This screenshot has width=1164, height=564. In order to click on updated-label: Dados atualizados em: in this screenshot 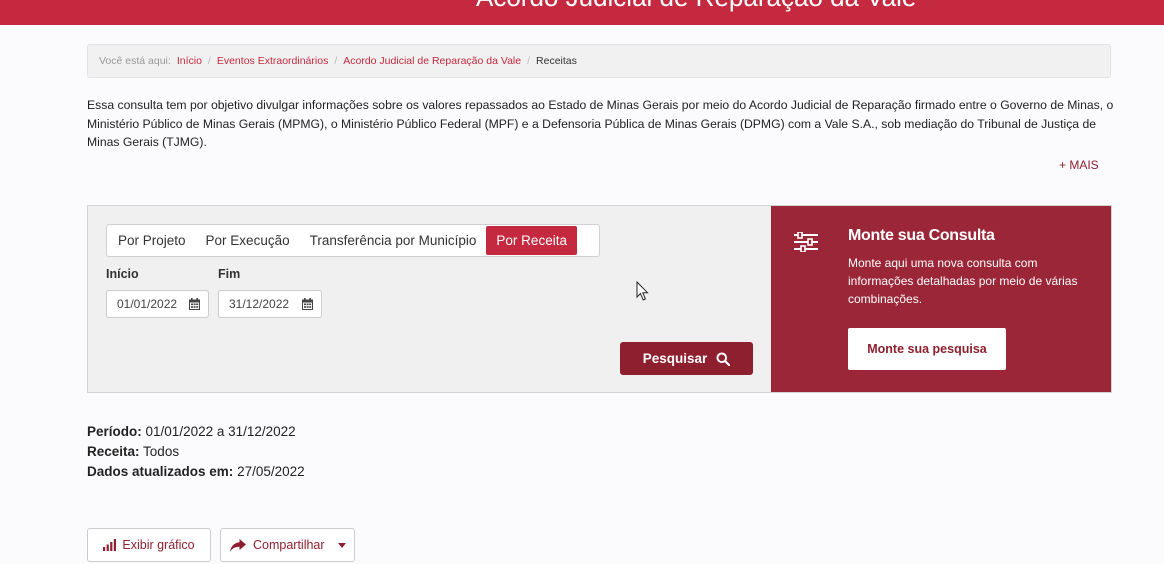, I will do `click(160, 471)`.